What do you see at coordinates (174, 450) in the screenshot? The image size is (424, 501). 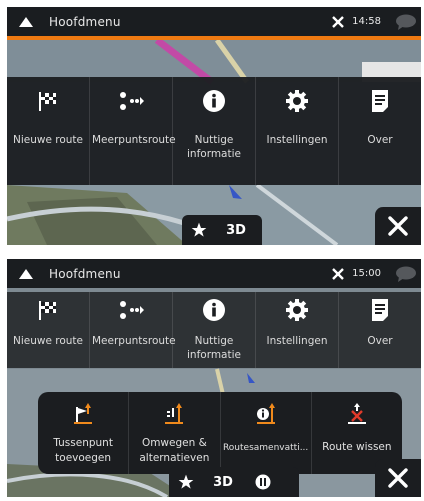 I see `submenu-item-label: Omwegen & alternatieven` at bounding box center [174, 450].